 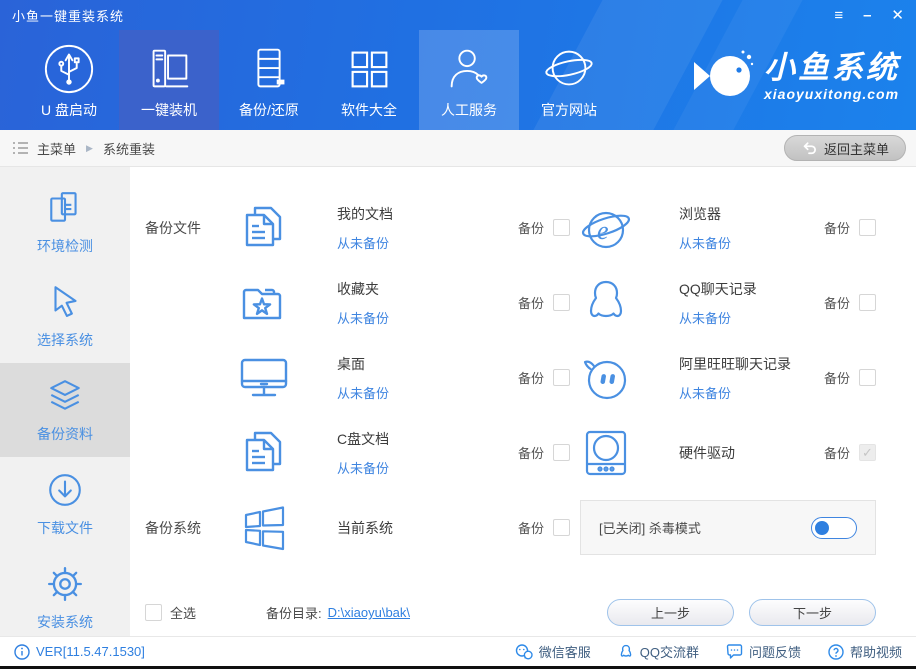 I want to click on nav-item-website: 官方网站, so click(x=569, y=80).